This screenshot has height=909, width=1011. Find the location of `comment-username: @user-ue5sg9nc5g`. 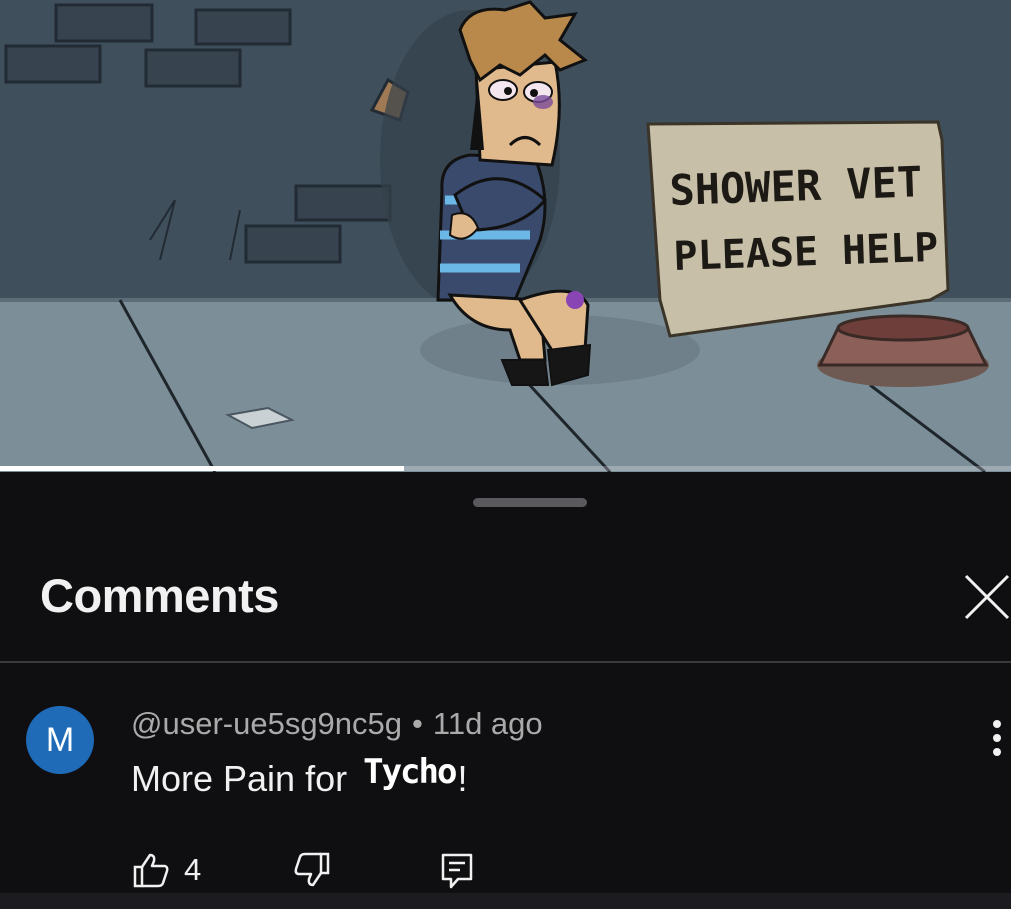

comment-username: @user-ue5sg9nc5g is located at coordinates (266, 723).